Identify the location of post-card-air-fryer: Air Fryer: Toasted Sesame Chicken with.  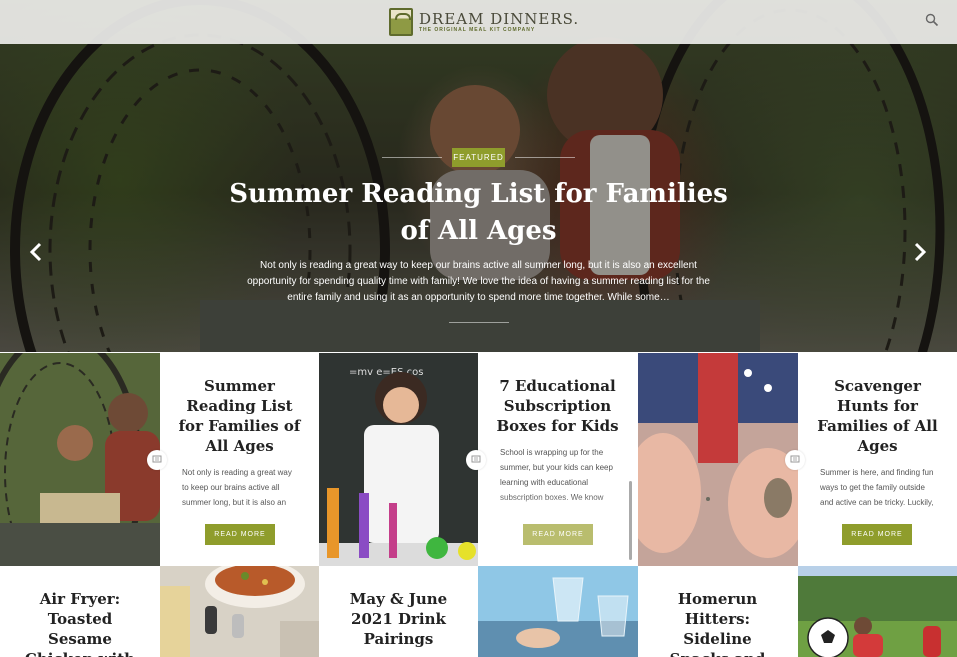
(80, 611).